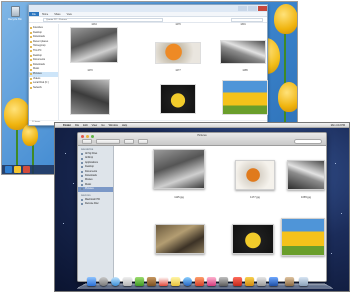 The image size is (351, 294). I want to click on file-explorer-icon, so click(17, 169).